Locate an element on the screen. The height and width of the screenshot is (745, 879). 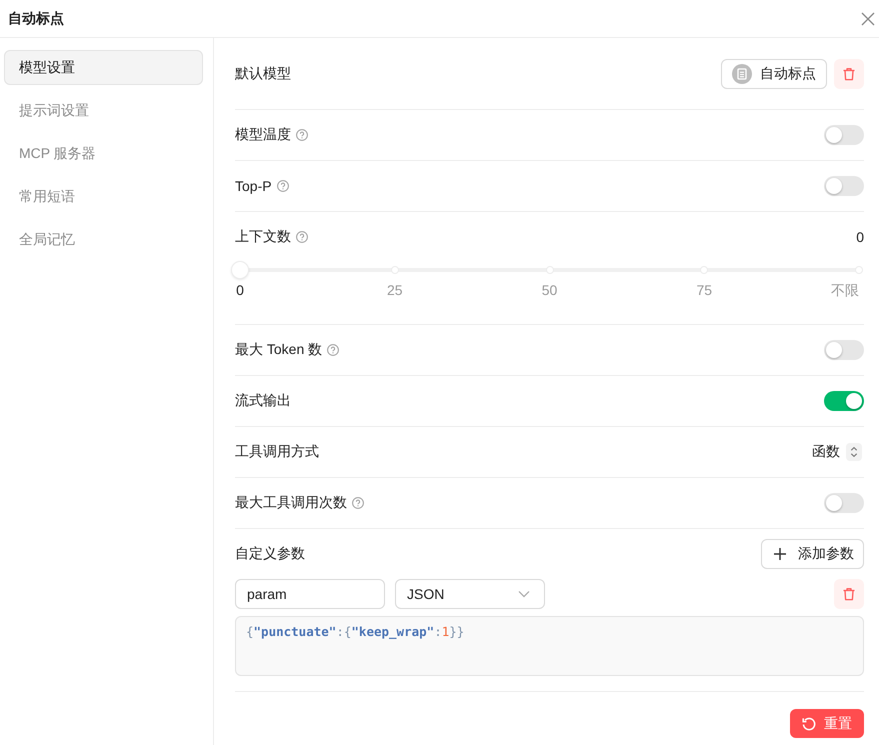
slider-value: 0 is located at coordinates (860, 237).